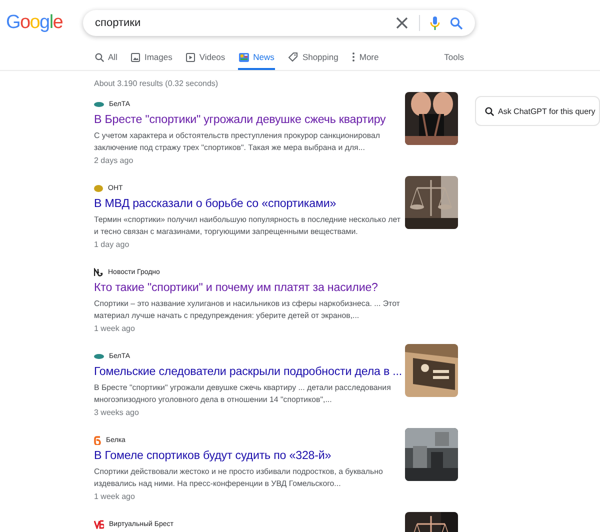  Describe the element at coordinates (117, 412) in the screenshot. I see `result-time: 3 weeks ago` at that location.